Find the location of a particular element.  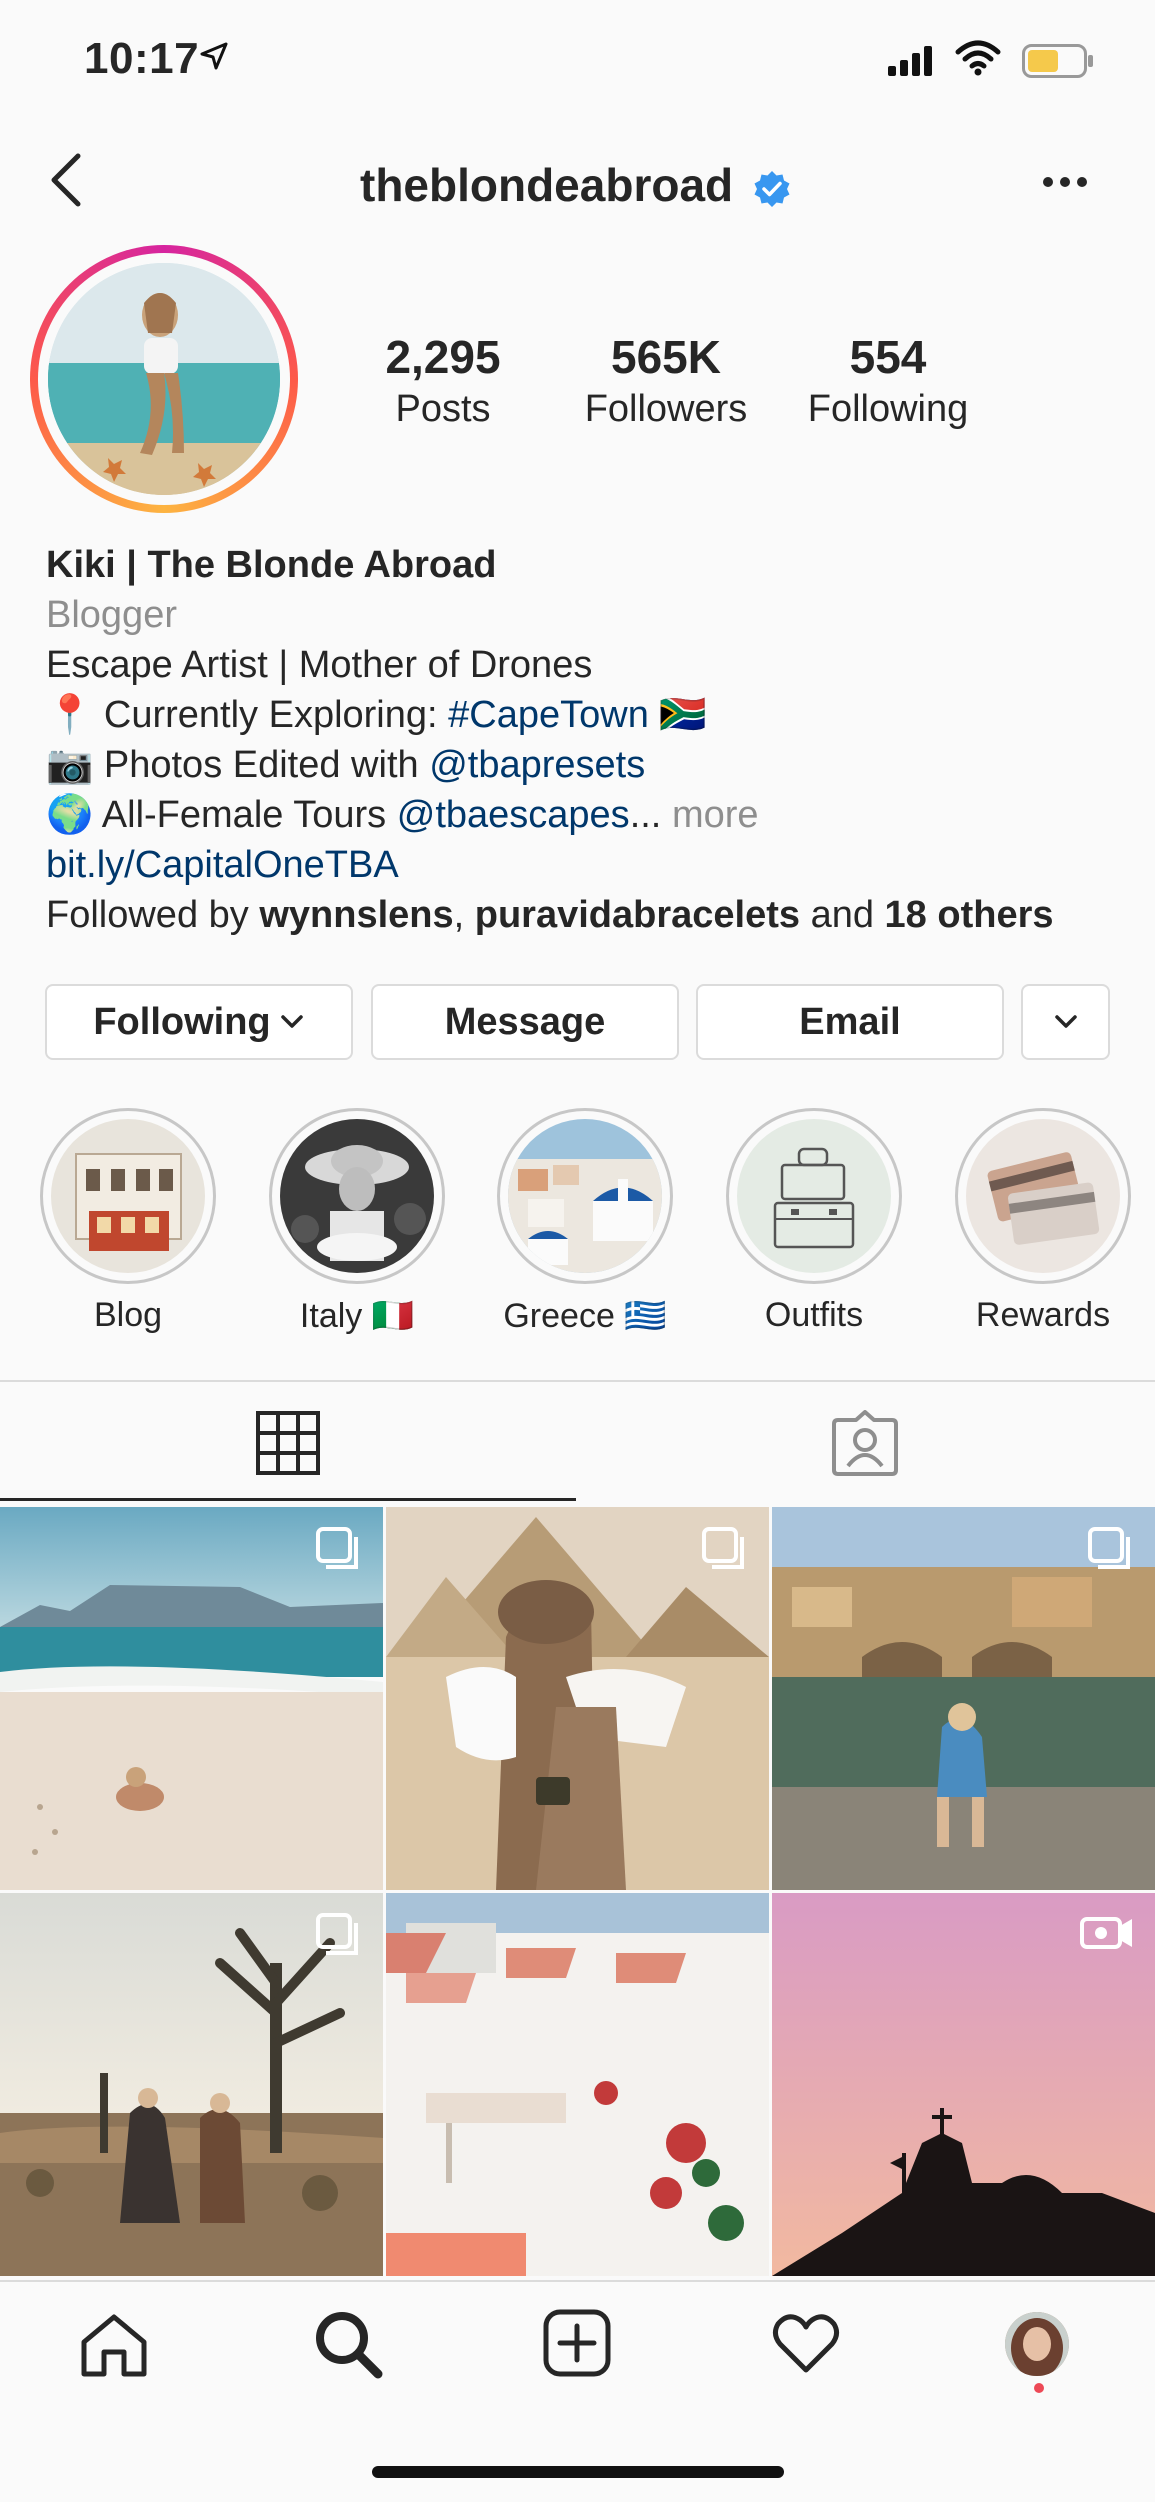

tabs-divider is located at coordinates (577, 1381).